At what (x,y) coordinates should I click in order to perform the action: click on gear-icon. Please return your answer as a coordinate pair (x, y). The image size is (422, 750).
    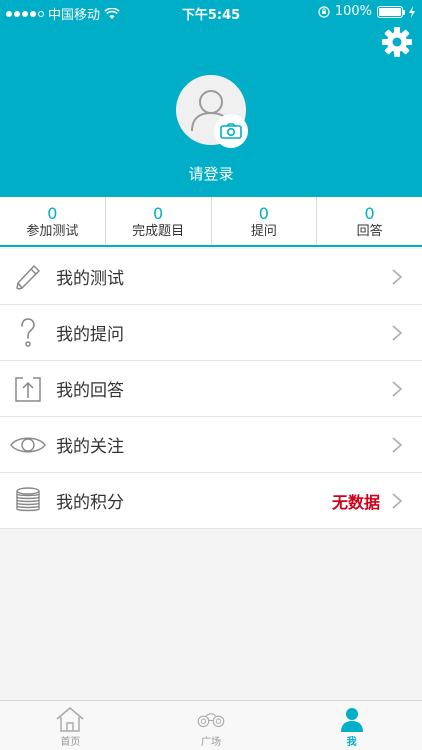
    Looking at the image, I should click on (397, 42).